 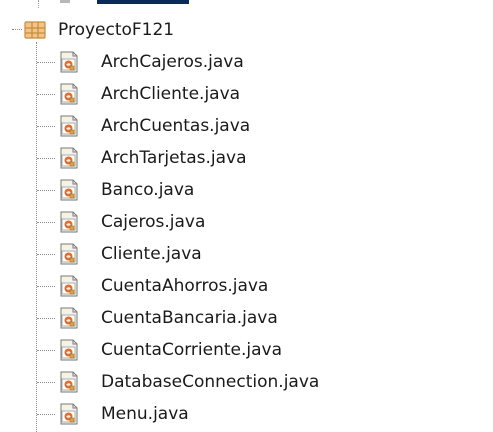 I want to click on file-name-label: Cajeros.java, so click(x=153, y=222).